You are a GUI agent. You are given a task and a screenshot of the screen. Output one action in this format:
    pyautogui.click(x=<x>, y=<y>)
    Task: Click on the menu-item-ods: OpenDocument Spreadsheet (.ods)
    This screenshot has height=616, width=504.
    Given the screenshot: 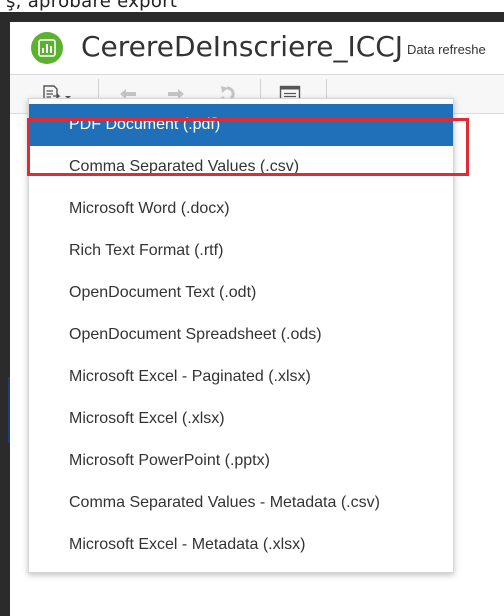 What is the action you would take?
    pyautogui.click(x=241, y=335)
    